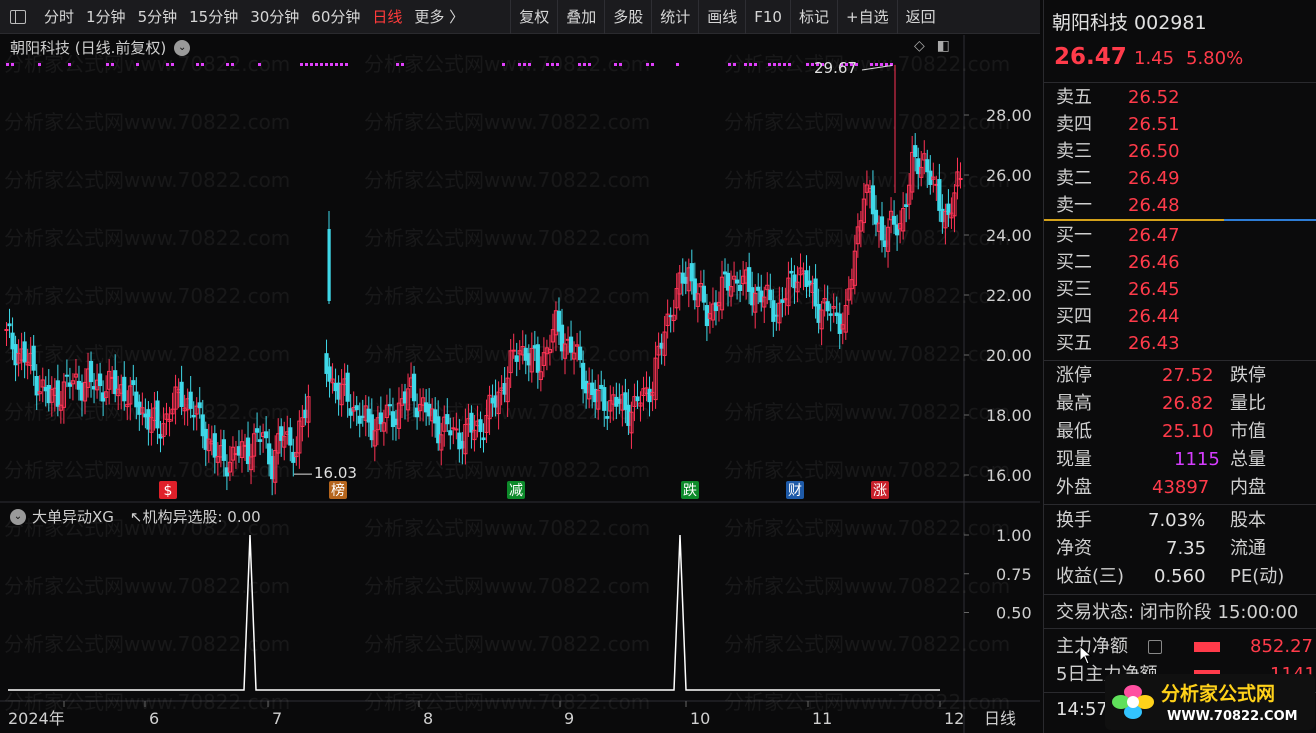 The image size is (1316, 733). Describe the element at coordinates (1118, 316) in the screenshot. I see `bid-row: 买四 26.44` at that location.